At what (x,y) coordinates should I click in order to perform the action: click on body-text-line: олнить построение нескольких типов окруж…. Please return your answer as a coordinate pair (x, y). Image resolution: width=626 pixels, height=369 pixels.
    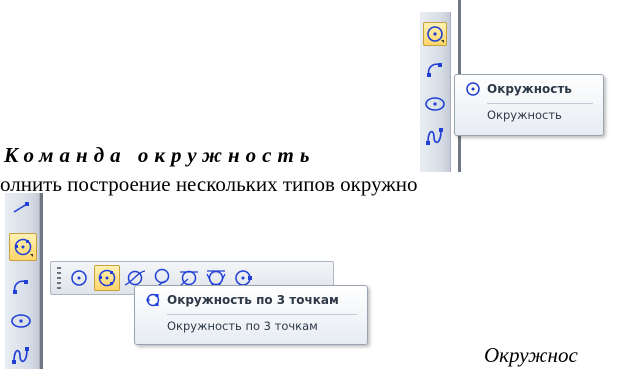
    Looking at the image, I should click on (209, 184).